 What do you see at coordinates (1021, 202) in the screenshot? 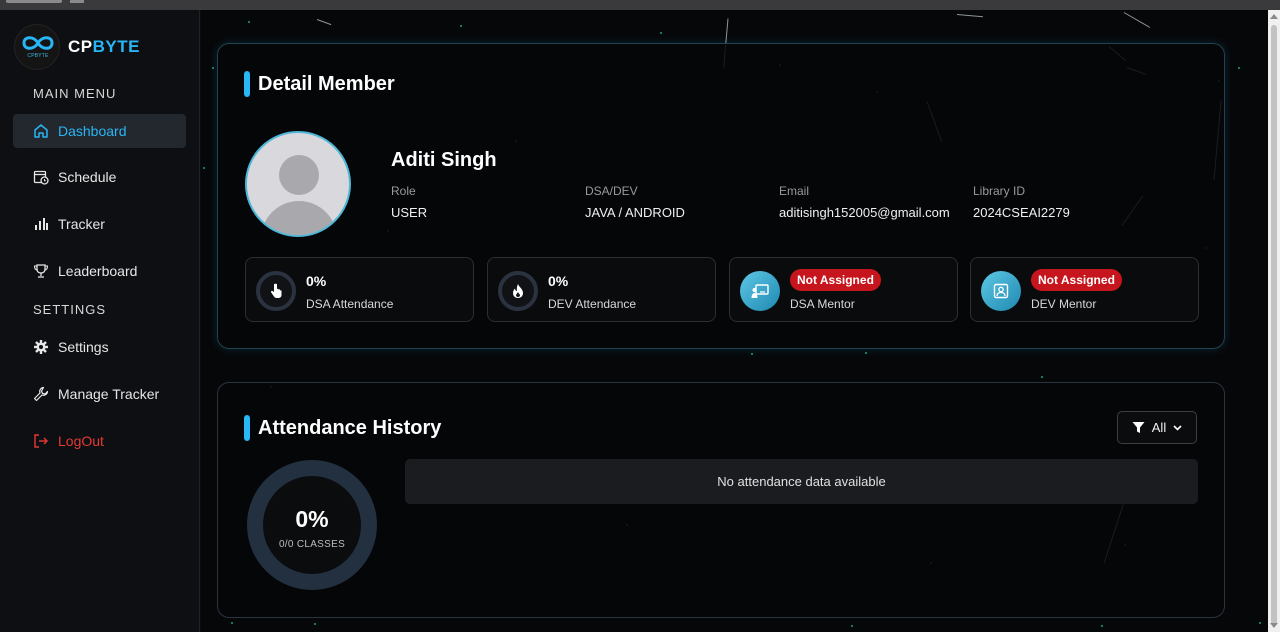
I see `info-library-id: Library ID 2024CSEAI2279` at bounding box center [1021, 202].